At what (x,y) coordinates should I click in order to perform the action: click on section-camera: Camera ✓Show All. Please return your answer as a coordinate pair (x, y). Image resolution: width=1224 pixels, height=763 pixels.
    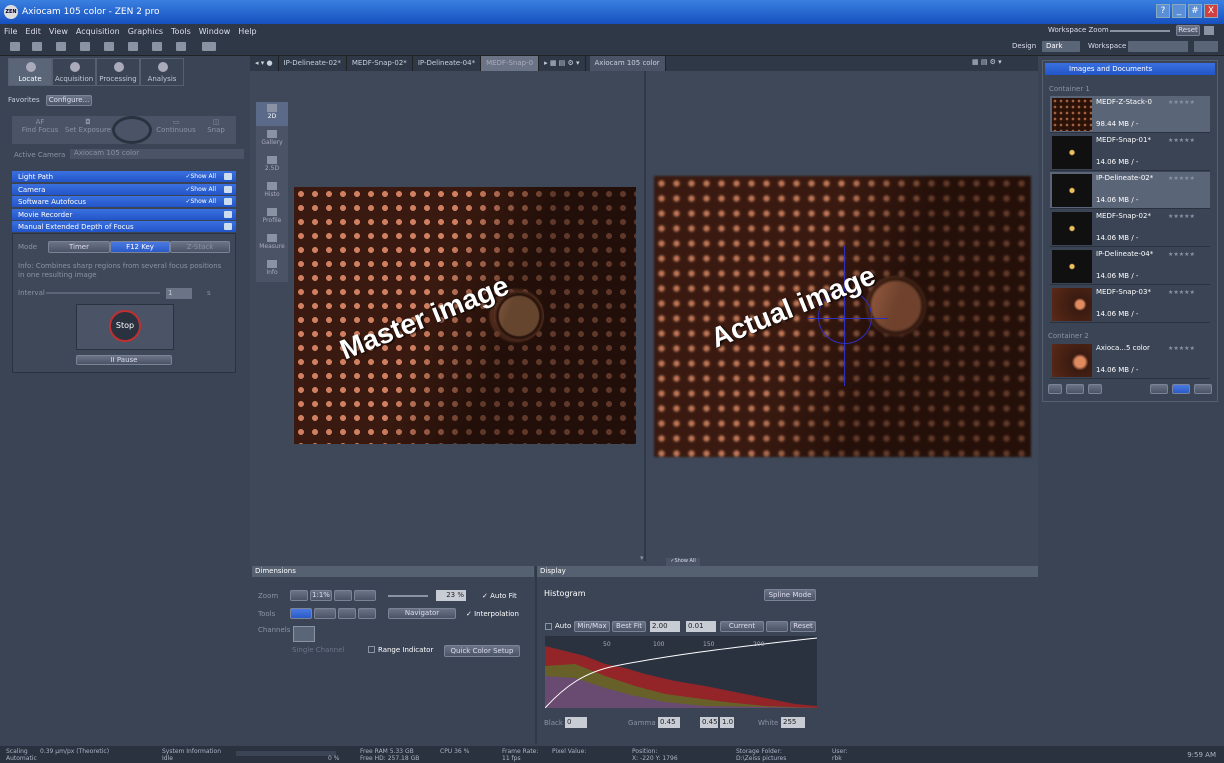
    Looking at the image, I should click on (124, 189).